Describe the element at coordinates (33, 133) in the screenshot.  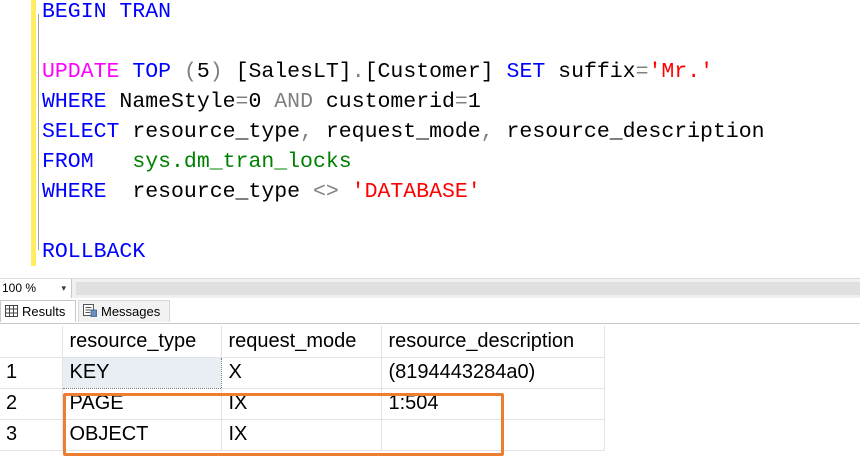
I see `change-tracking-bar` at that location.